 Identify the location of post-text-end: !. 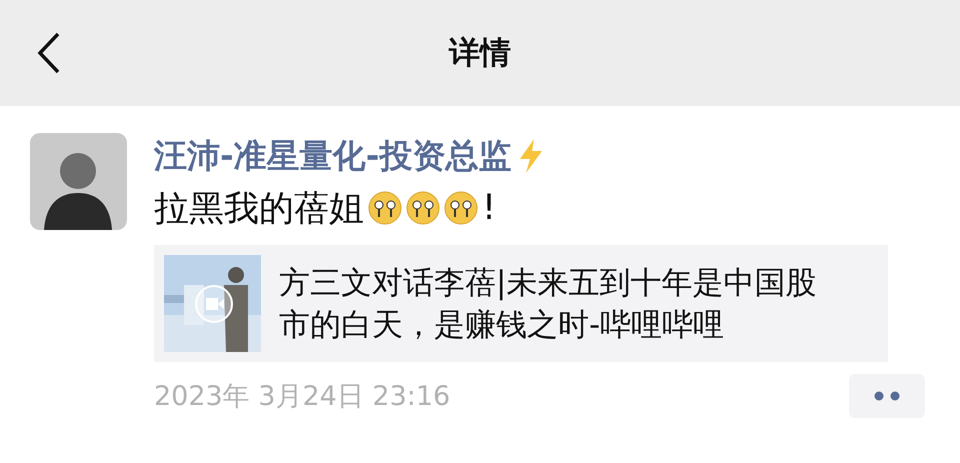
(489, 208).